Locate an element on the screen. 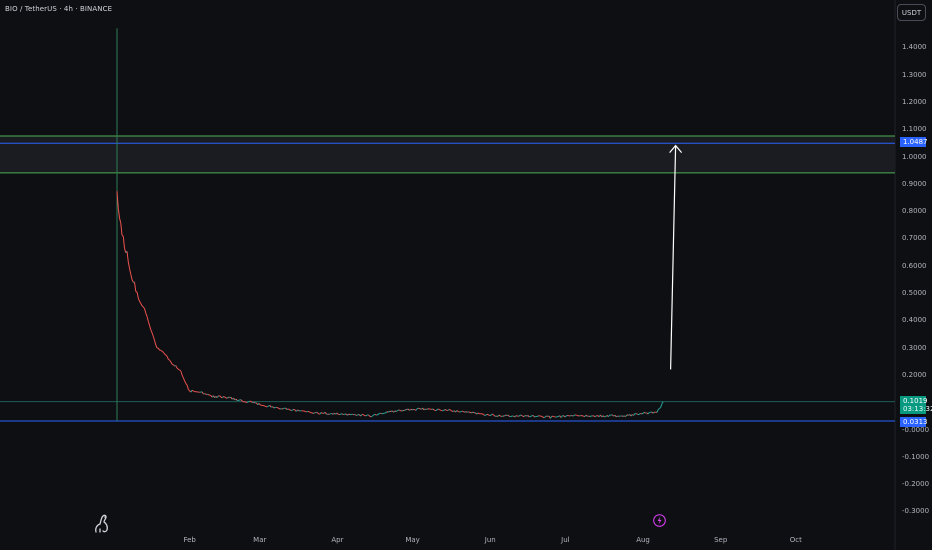 The height and width of the screenshot is (550, 932). current-price-tag: 0.1019 03:13:32 is located at coordinates (916, 404).